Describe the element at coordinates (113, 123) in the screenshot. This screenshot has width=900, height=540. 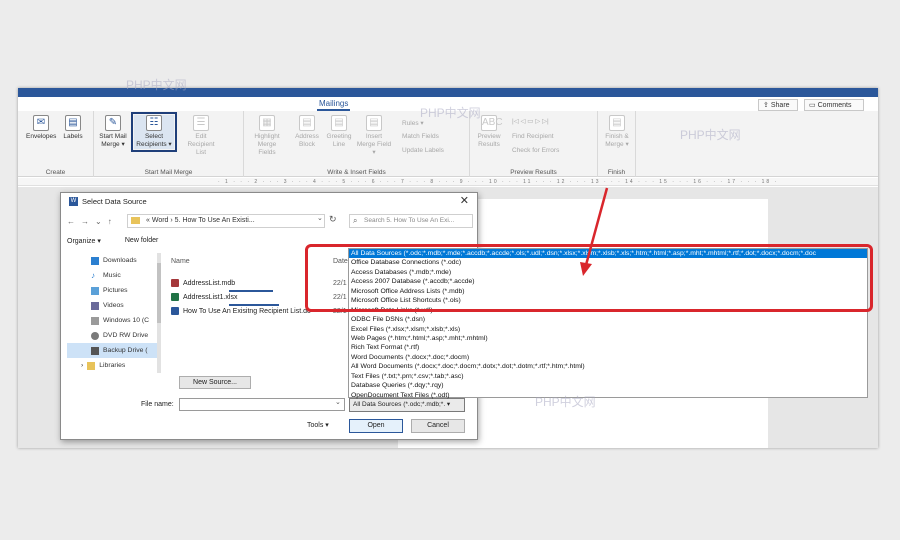
I see `mail-merge-icon: ✎` at that location.